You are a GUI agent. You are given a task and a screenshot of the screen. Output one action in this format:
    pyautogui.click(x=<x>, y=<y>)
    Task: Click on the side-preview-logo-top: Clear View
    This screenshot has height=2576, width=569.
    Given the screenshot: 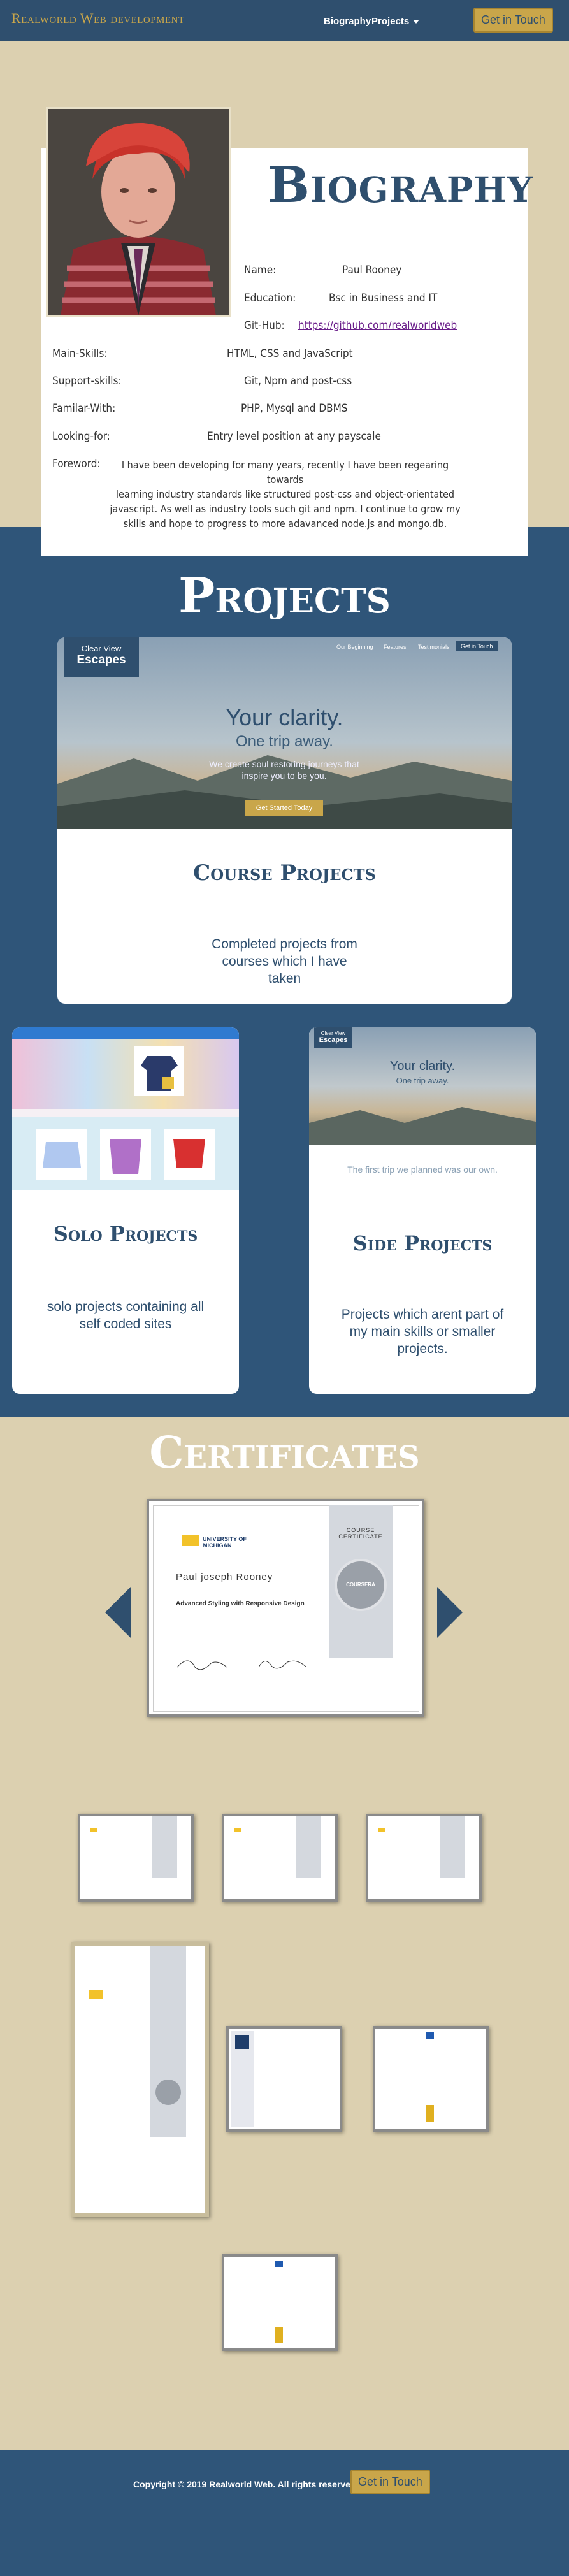 What is the action you would take?
    pyautogui.click(x=333, y=1033)
    